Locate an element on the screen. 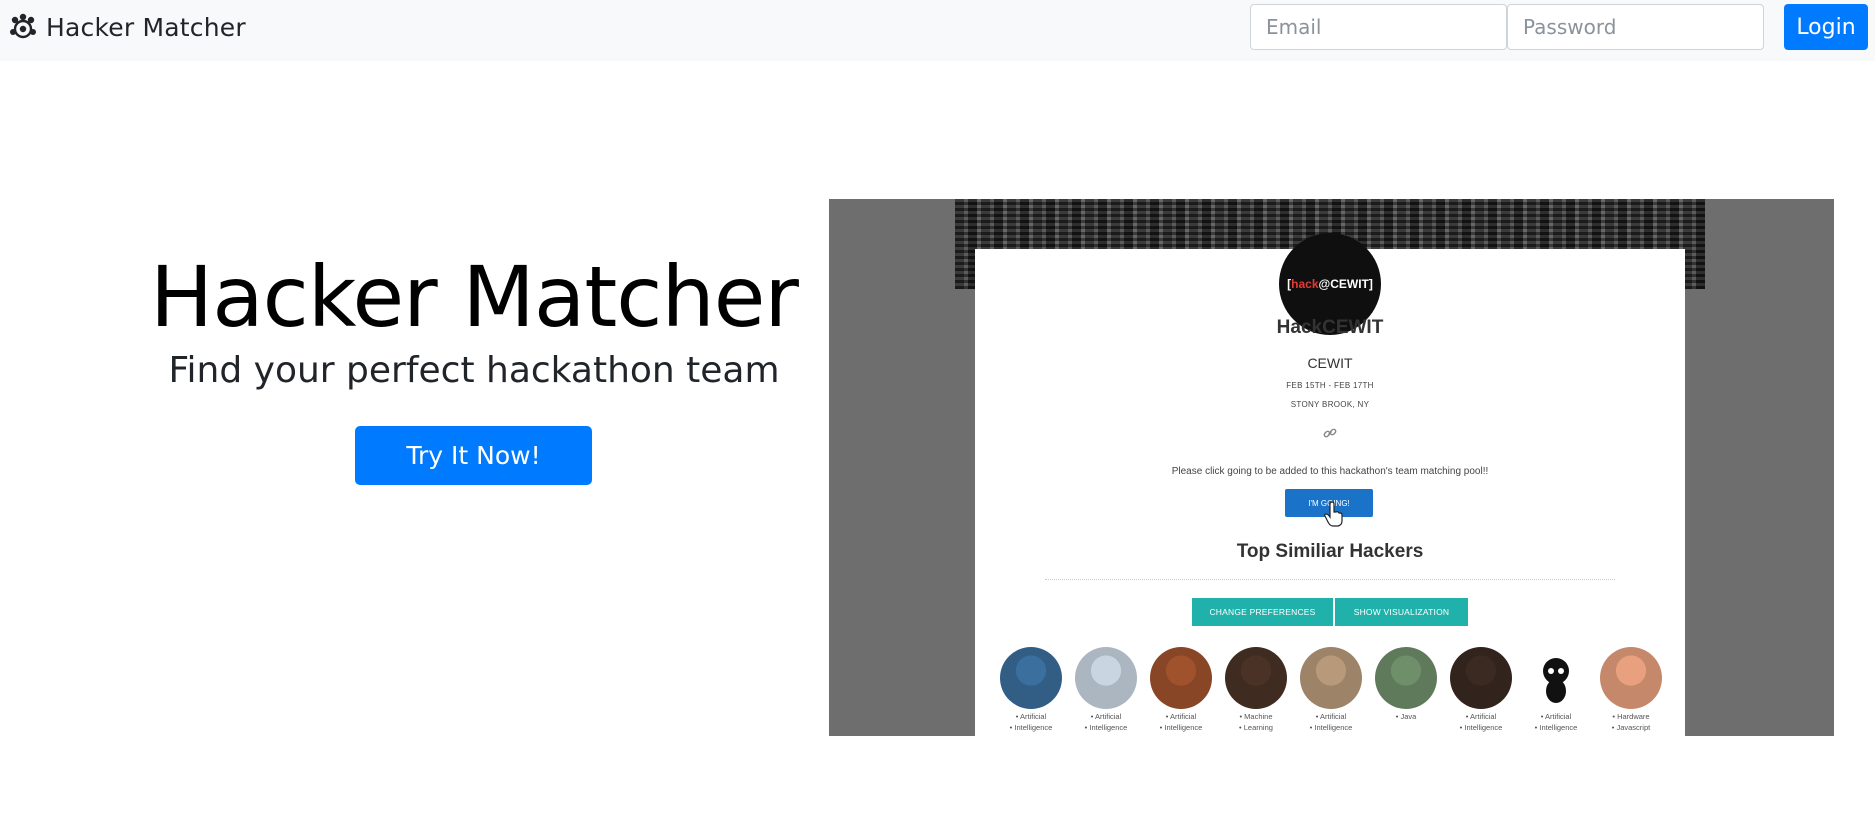 This screenshot has width=1875, height=823. hacker-card: Java is located at coordinates (1406, 690).